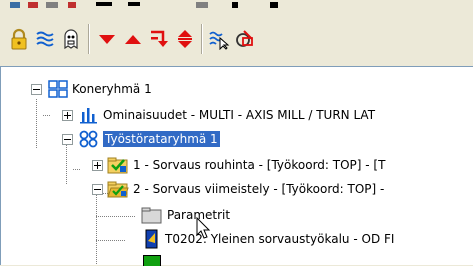 This screenshot has height=266, width=473. I want to click on down-arrow-icon, so click(107, 39).